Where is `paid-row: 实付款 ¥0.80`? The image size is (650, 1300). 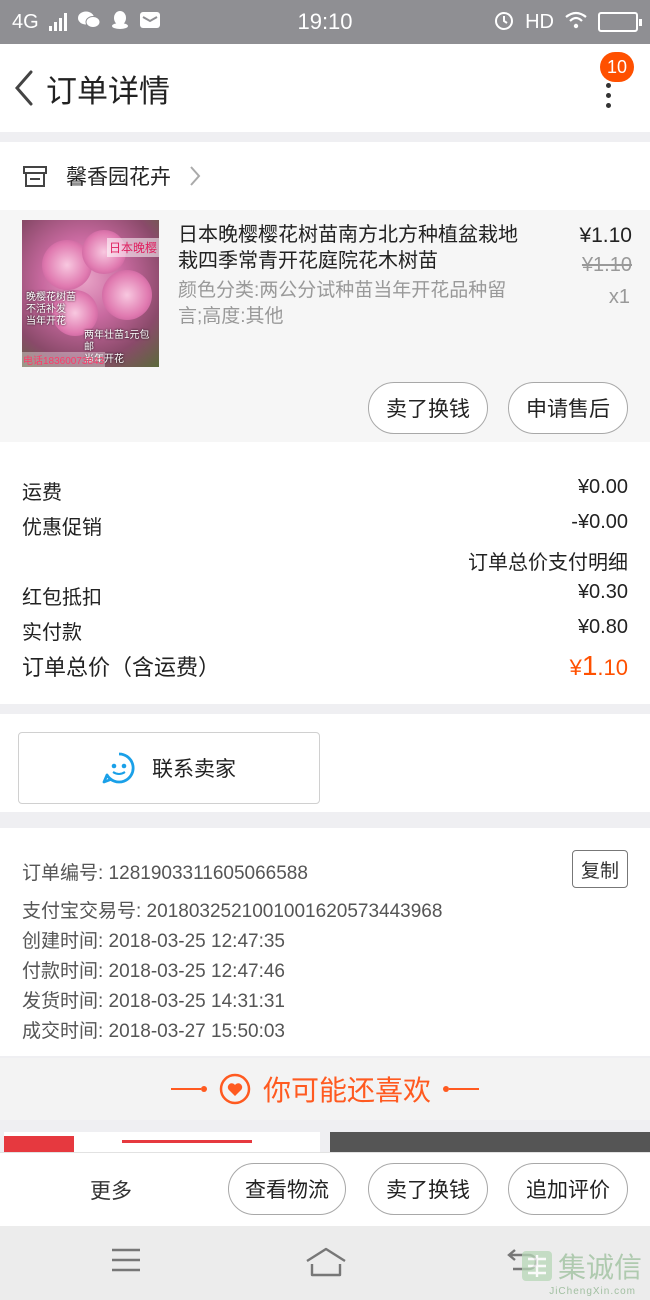
paid-row: 实付款 ¥0.80 is located at coordinates (325, 630).